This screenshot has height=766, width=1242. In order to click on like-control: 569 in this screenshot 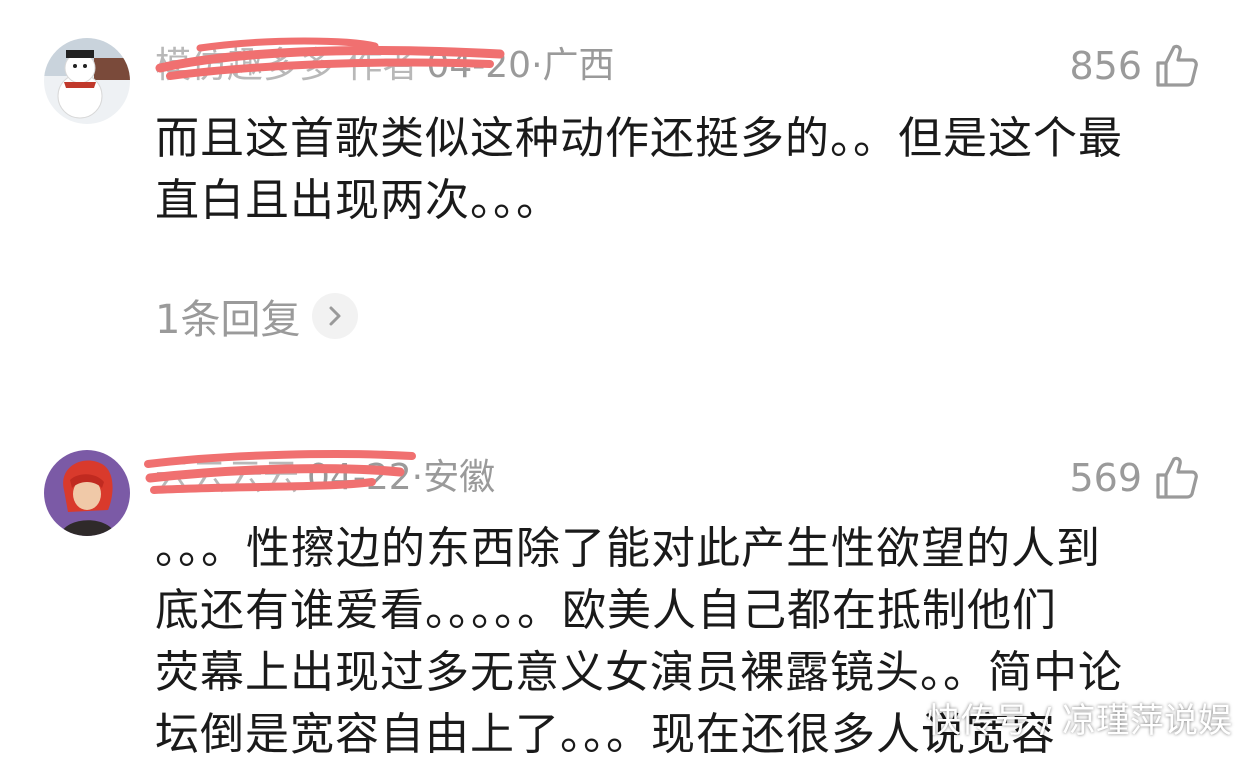, I will do `click(1133, 478)`.